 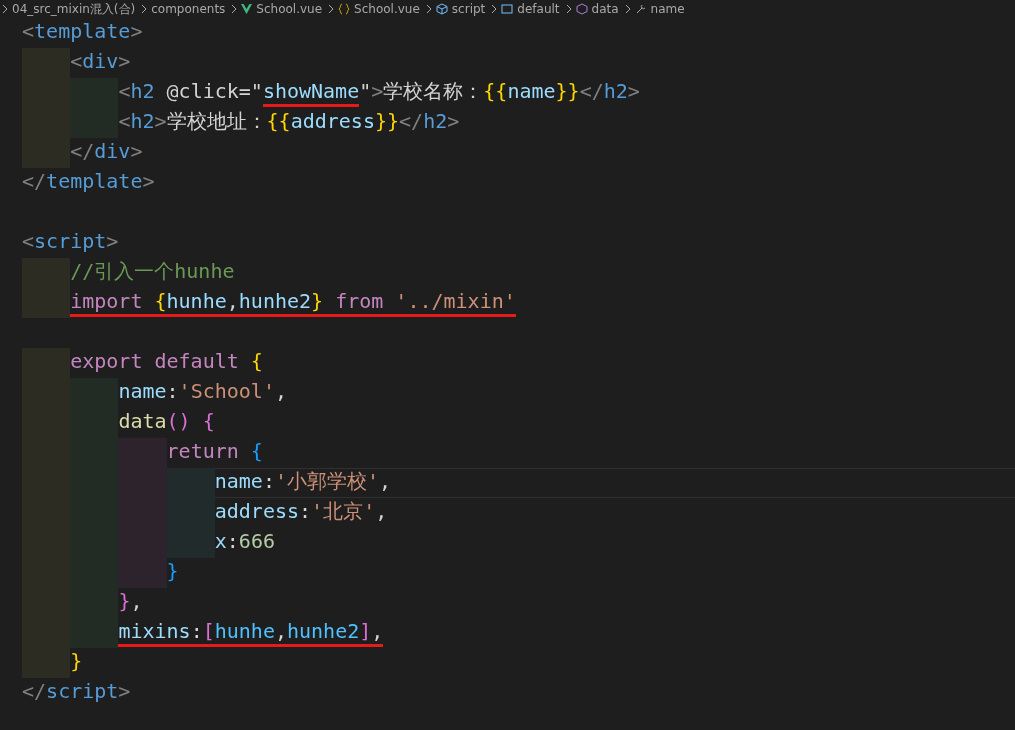 I want to click on code-token: () {, so click(x=190, y=421).